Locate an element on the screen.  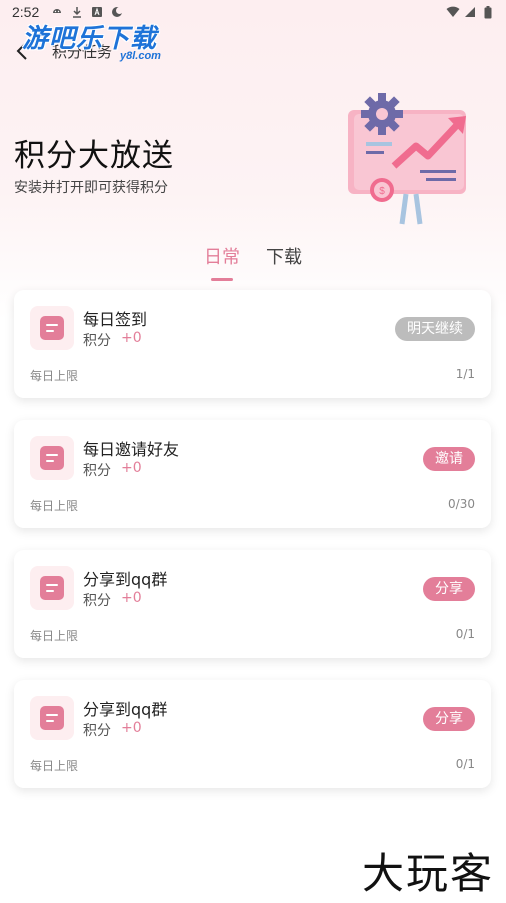
tab-download: 下载 is located at coordinates (284, 260).